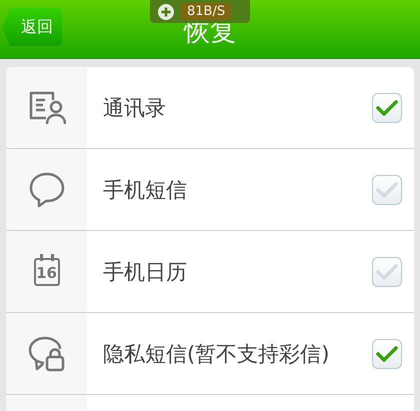 The image size is (420, 411). I want to click on item-label: 手机日历, so click(145, 272).